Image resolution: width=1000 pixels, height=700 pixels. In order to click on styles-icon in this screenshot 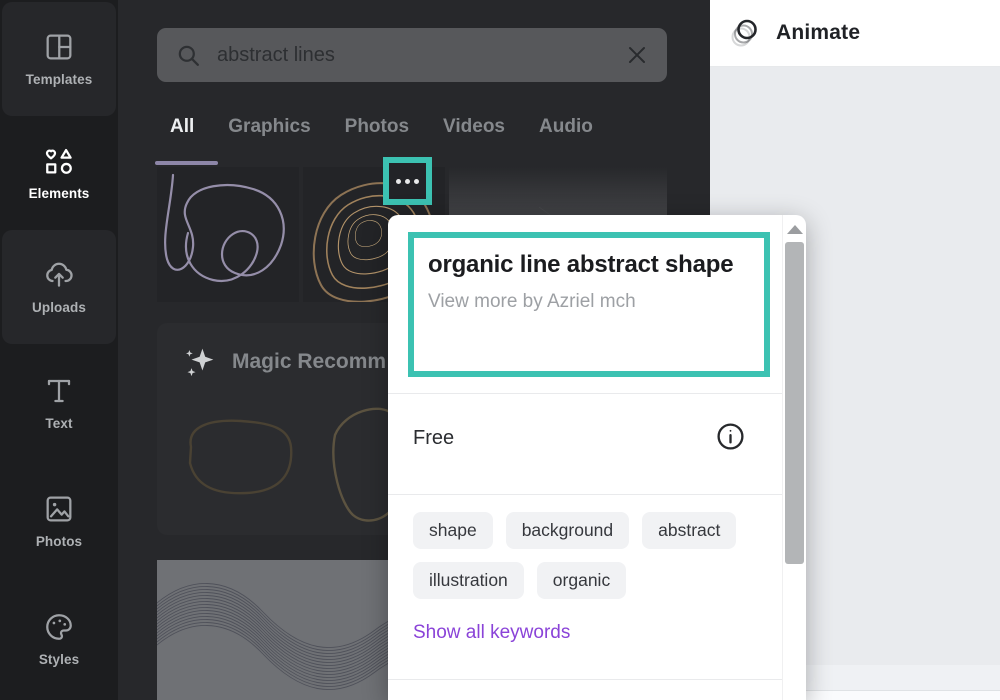, I will do `click(59, 627)`.